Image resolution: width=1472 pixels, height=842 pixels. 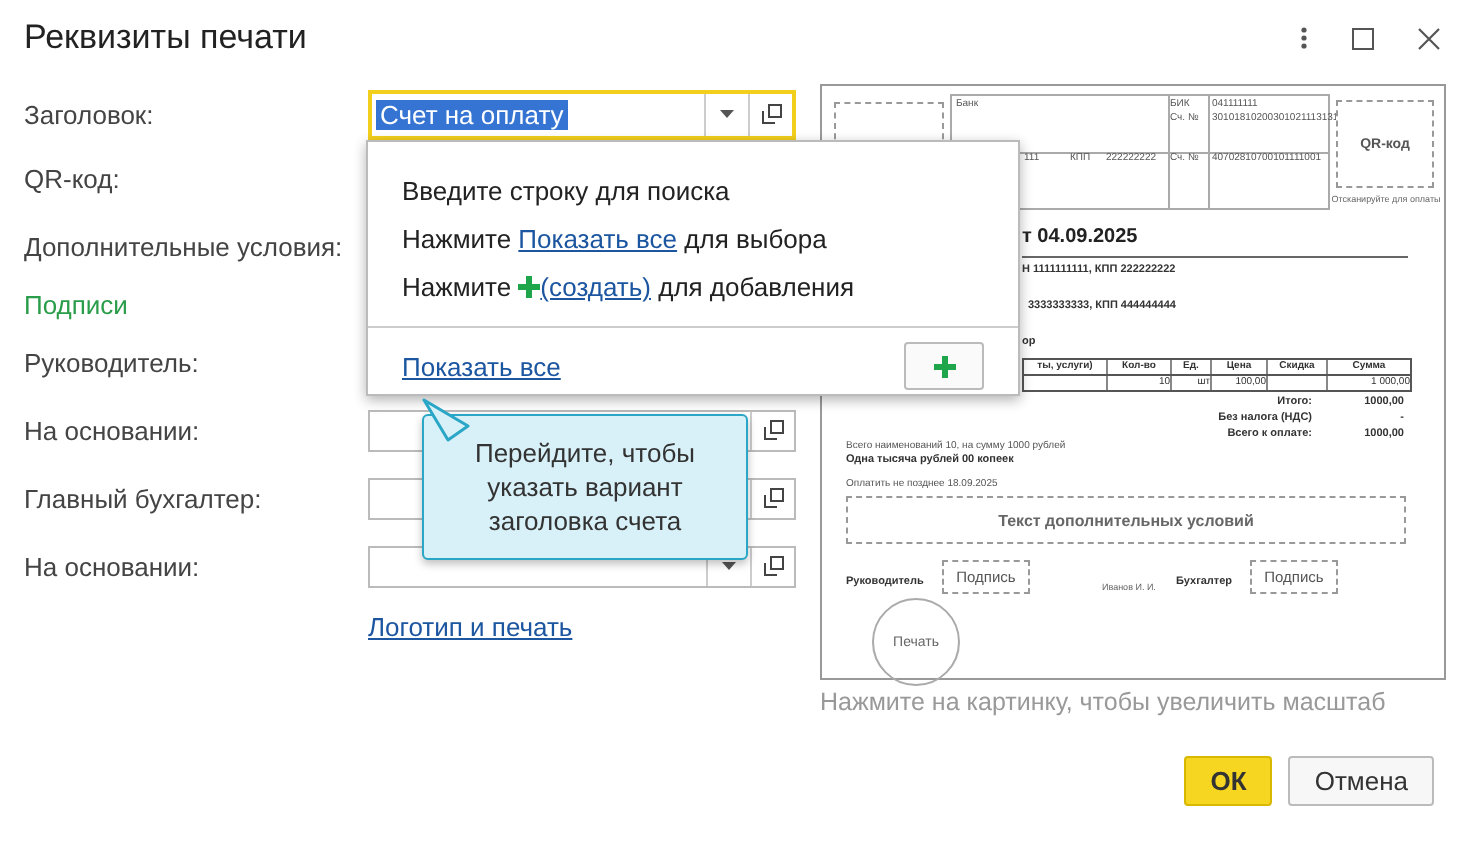 What do you see at coordinates (184, 246) in the screenshot?
I see `field-label: Дополнительные условия:` at bounding box center [184, 246].